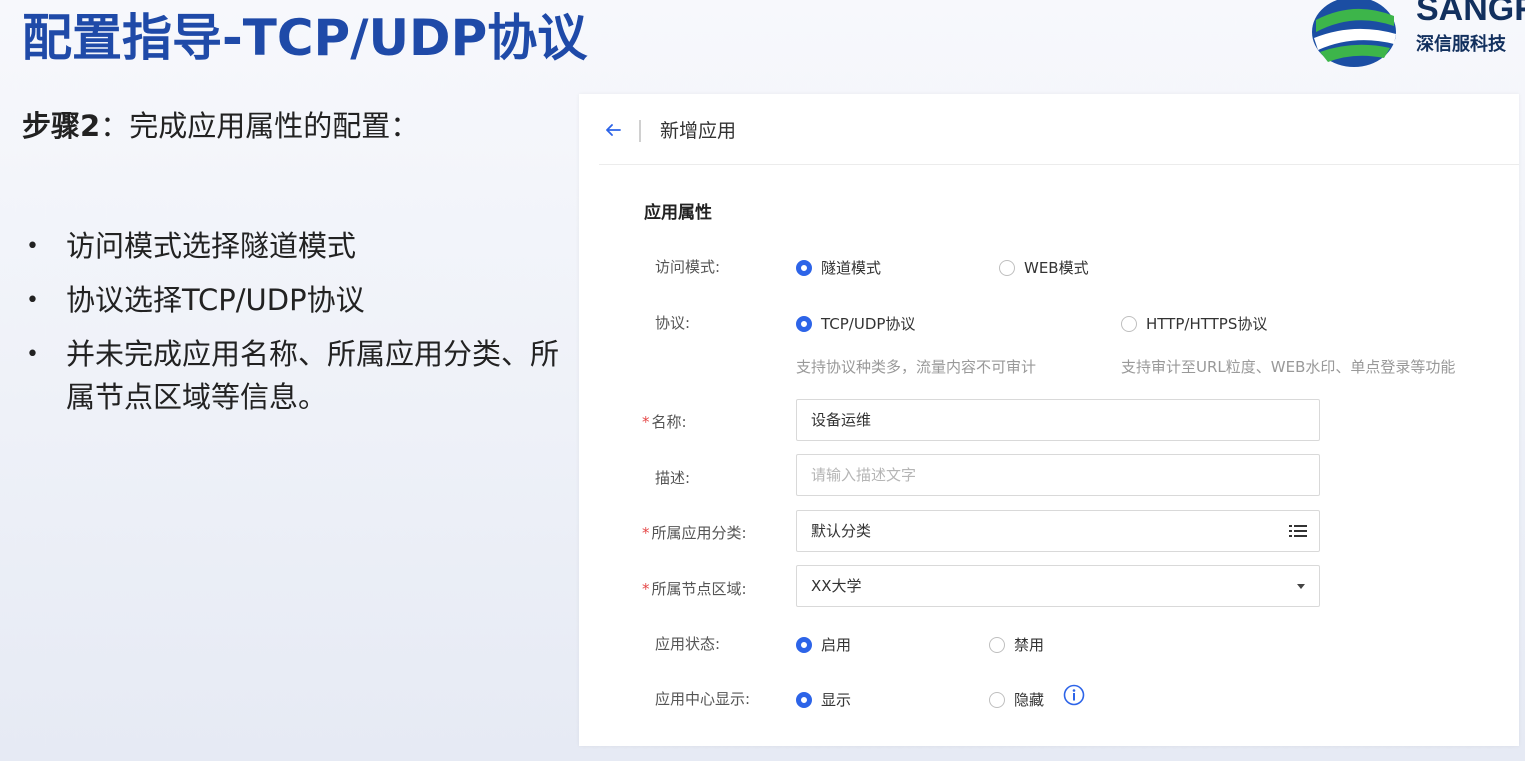 The image size is (1525, 761). I want to click on access-mode-label: 访问模式:, so click(688, 267).